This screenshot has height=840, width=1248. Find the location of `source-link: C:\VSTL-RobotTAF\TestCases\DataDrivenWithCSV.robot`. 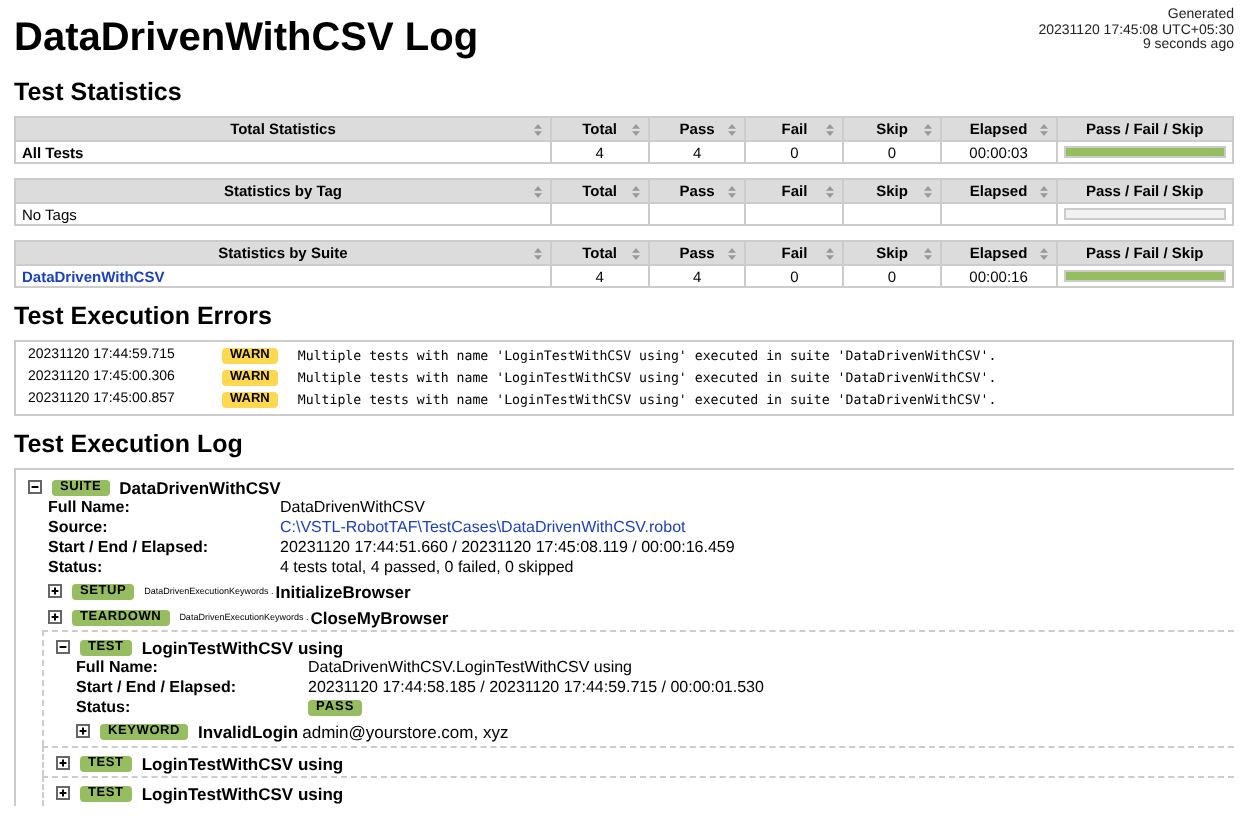

source-link: C:\VSTL-RobotTAF\TestCases\DataDrivenWithCSV.robot is located at coordinates (483, 528).